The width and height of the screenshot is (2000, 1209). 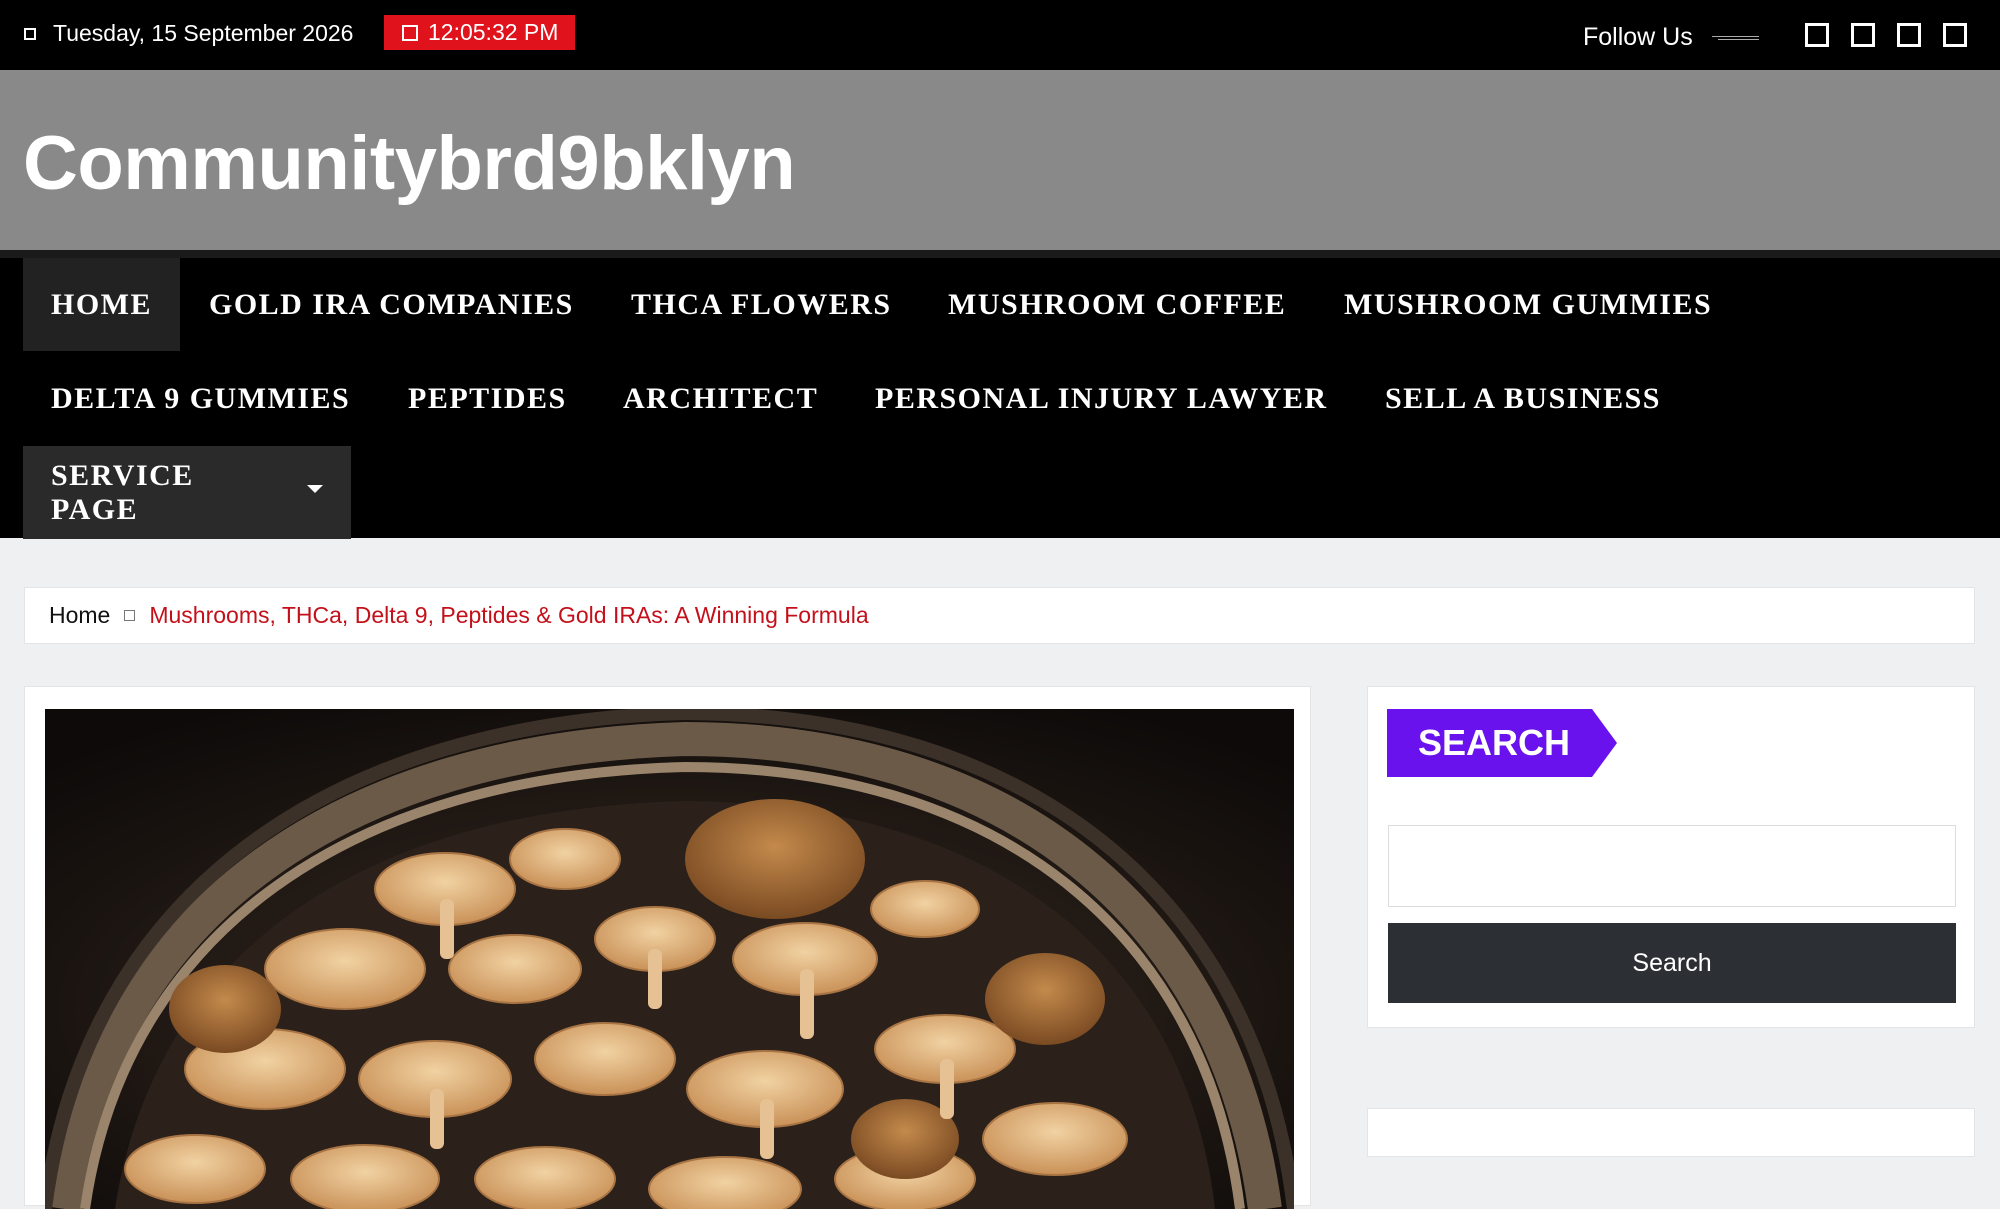 What do you see at coordinates (1528, 304) in the screenshot?
I see `nav-item-mushroom-gummies: MUSHROOM GUMMIES` at bounding box center [1528, 304].